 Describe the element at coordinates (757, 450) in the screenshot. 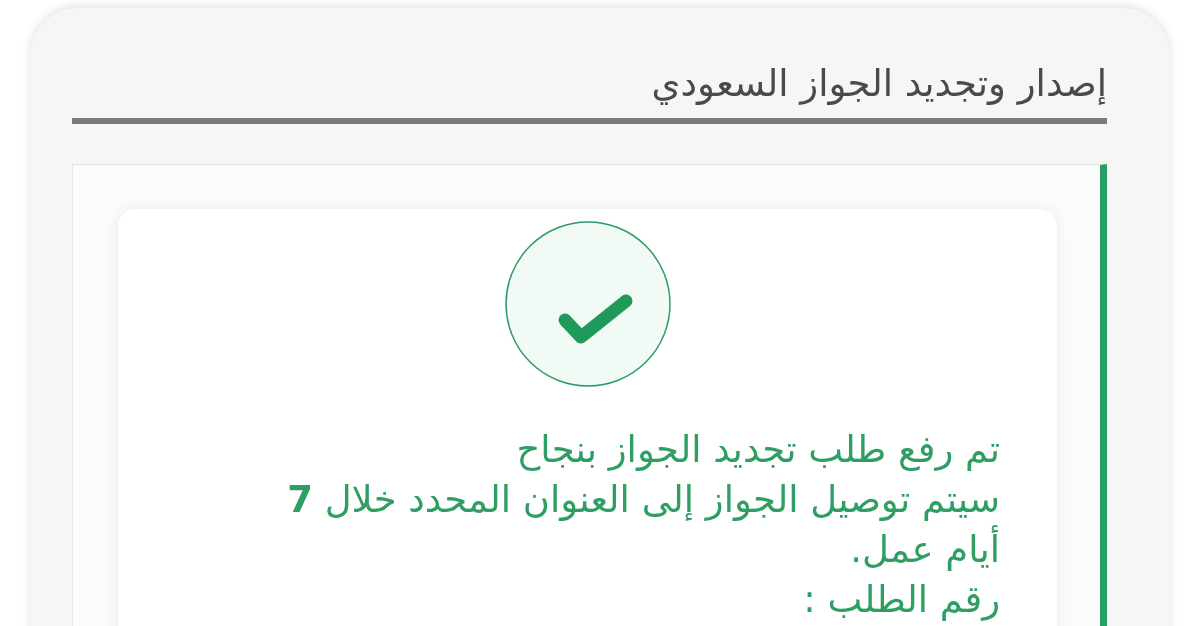

I see `success-heading: تم رفع طلب تجديد الجواز بنجاح` at that location.